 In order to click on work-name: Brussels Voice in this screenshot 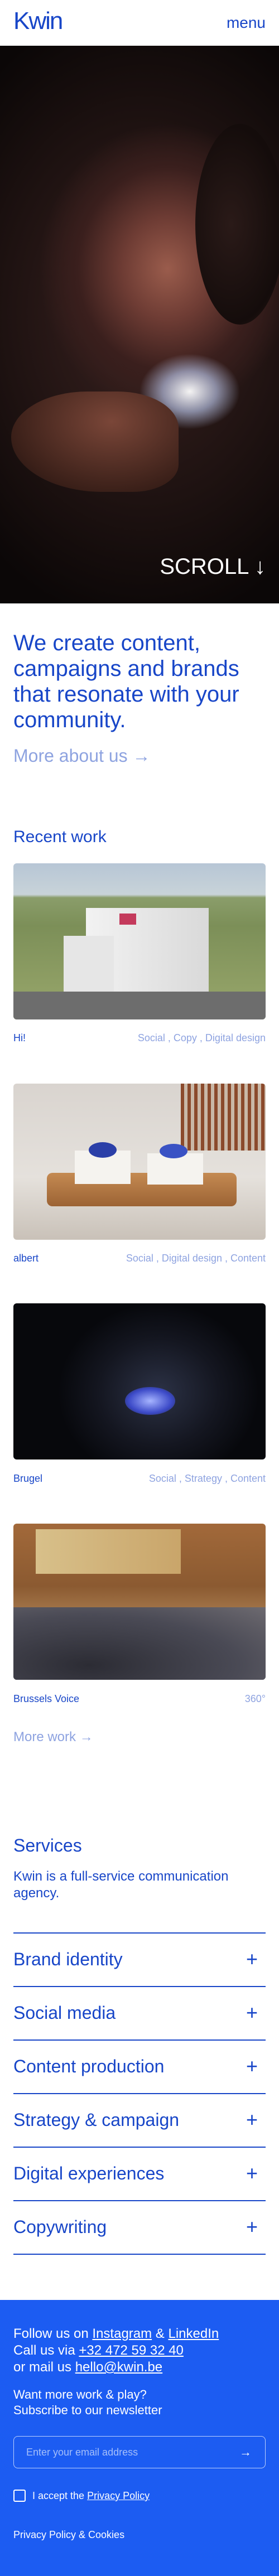, I will do `click(46, 1699)`.